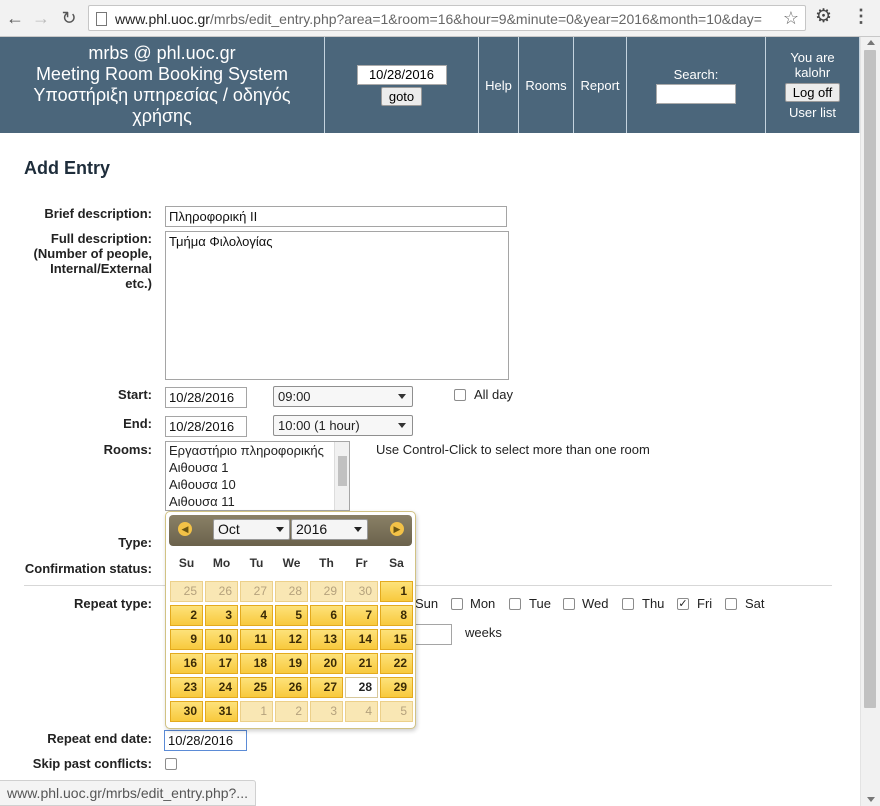 Image resolution: width=880 pixels, height=806 pixels. What do you see at coordinates (396, 615) in the screenshot?
I see `calendar-day: 8` at bounding box center [396, 615].